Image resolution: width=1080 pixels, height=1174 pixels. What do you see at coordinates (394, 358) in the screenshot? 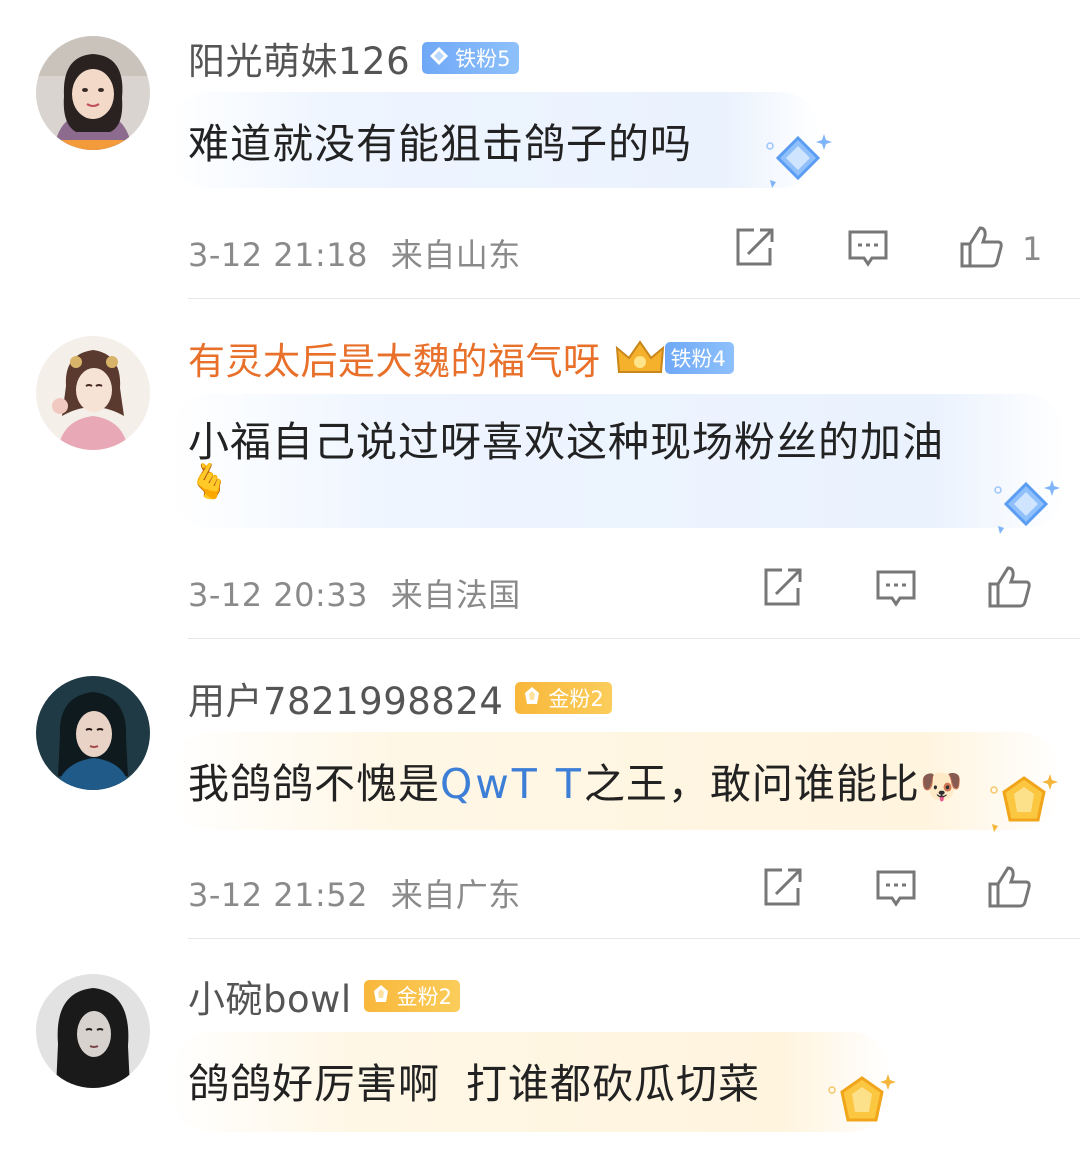
I see `username: 有灵太后是大魏的福气呀` at bounding box center [394, 358].